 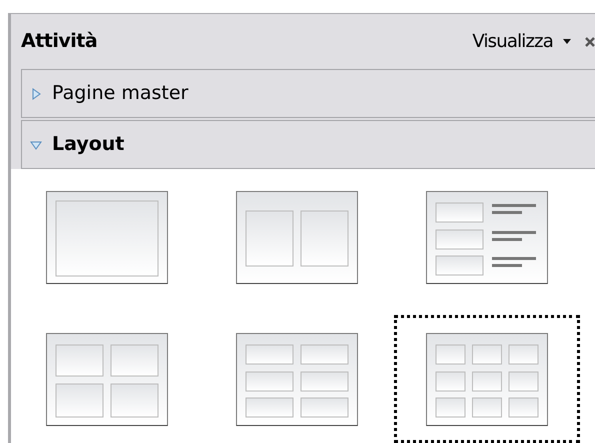 What do you see at coordinates (521, 41) in the screenshot?
I see `view-menu-button: Visualizza` at bounding box center [521, 41].